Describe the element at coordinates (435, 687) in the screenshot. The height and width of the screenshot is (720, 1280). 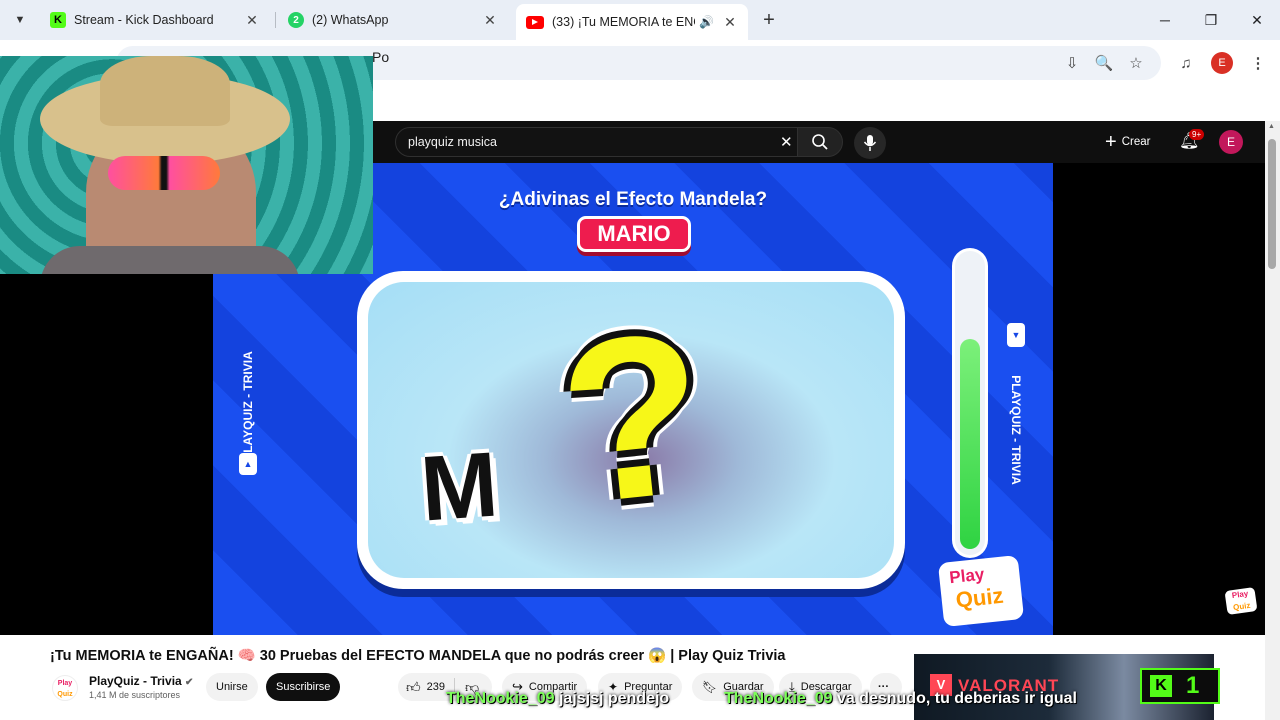
I see `like-count: 239` at that location.